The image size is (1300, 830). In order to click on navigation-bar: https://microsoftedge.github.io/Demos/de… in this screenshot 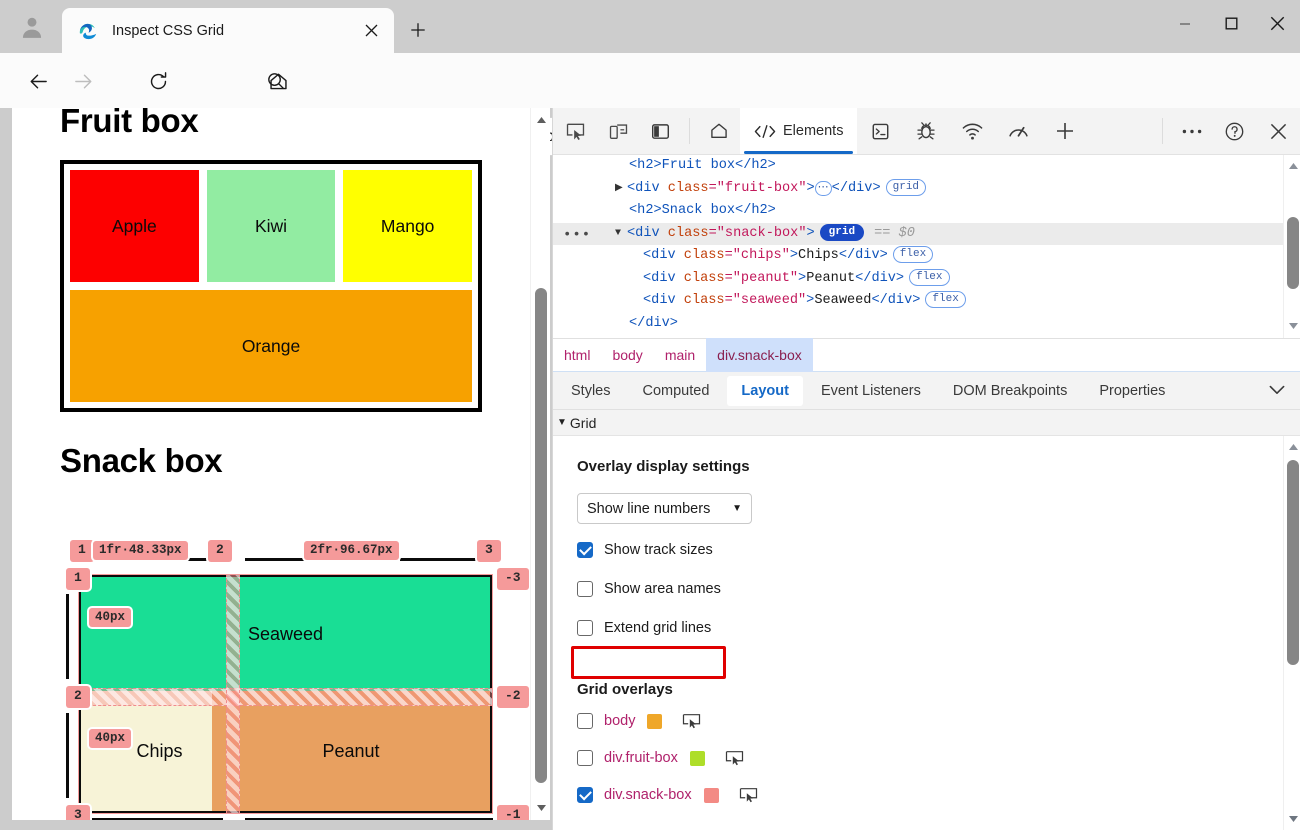, I will do `click(650, 104)`.